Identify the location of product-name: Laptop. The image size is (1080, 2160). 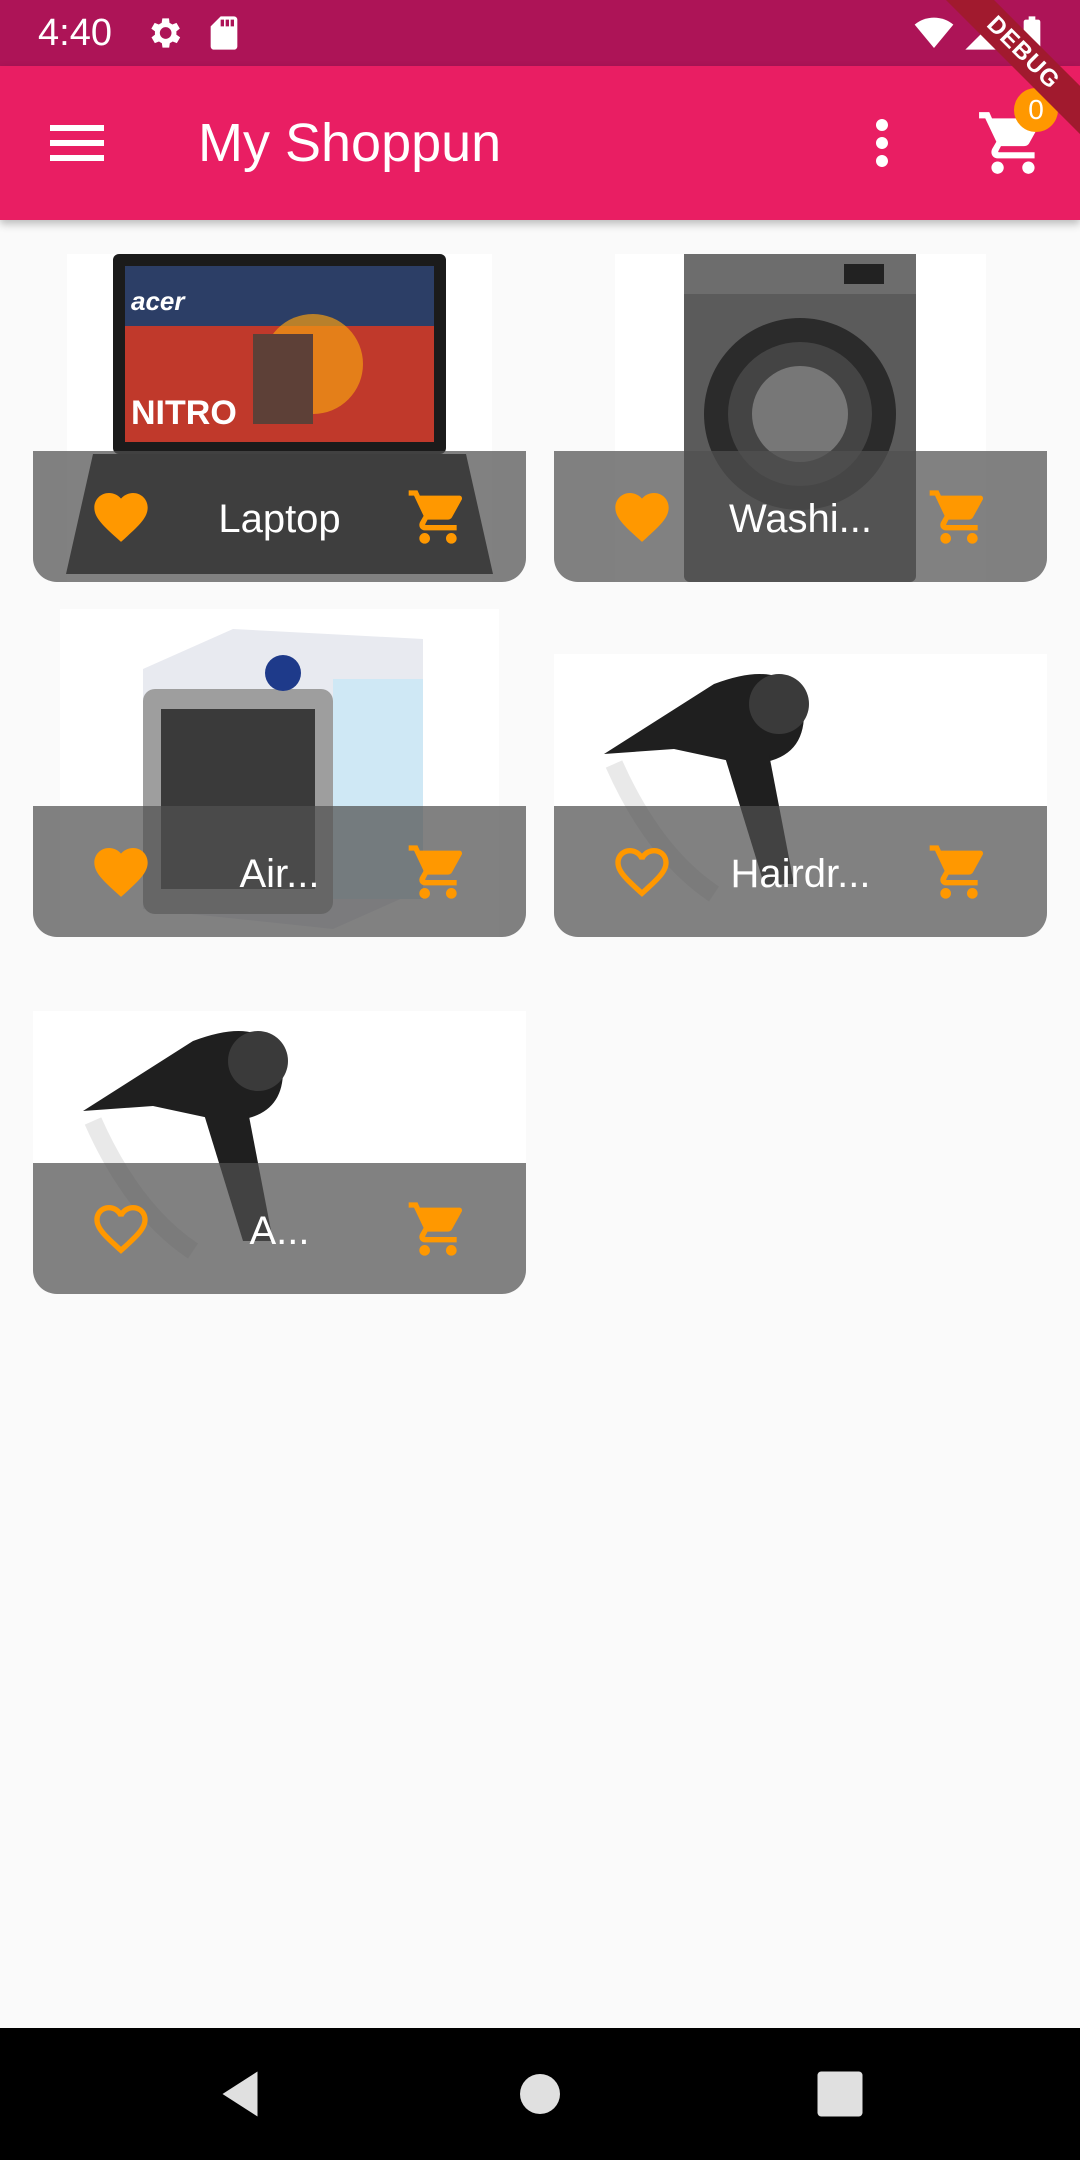
(279, 519).